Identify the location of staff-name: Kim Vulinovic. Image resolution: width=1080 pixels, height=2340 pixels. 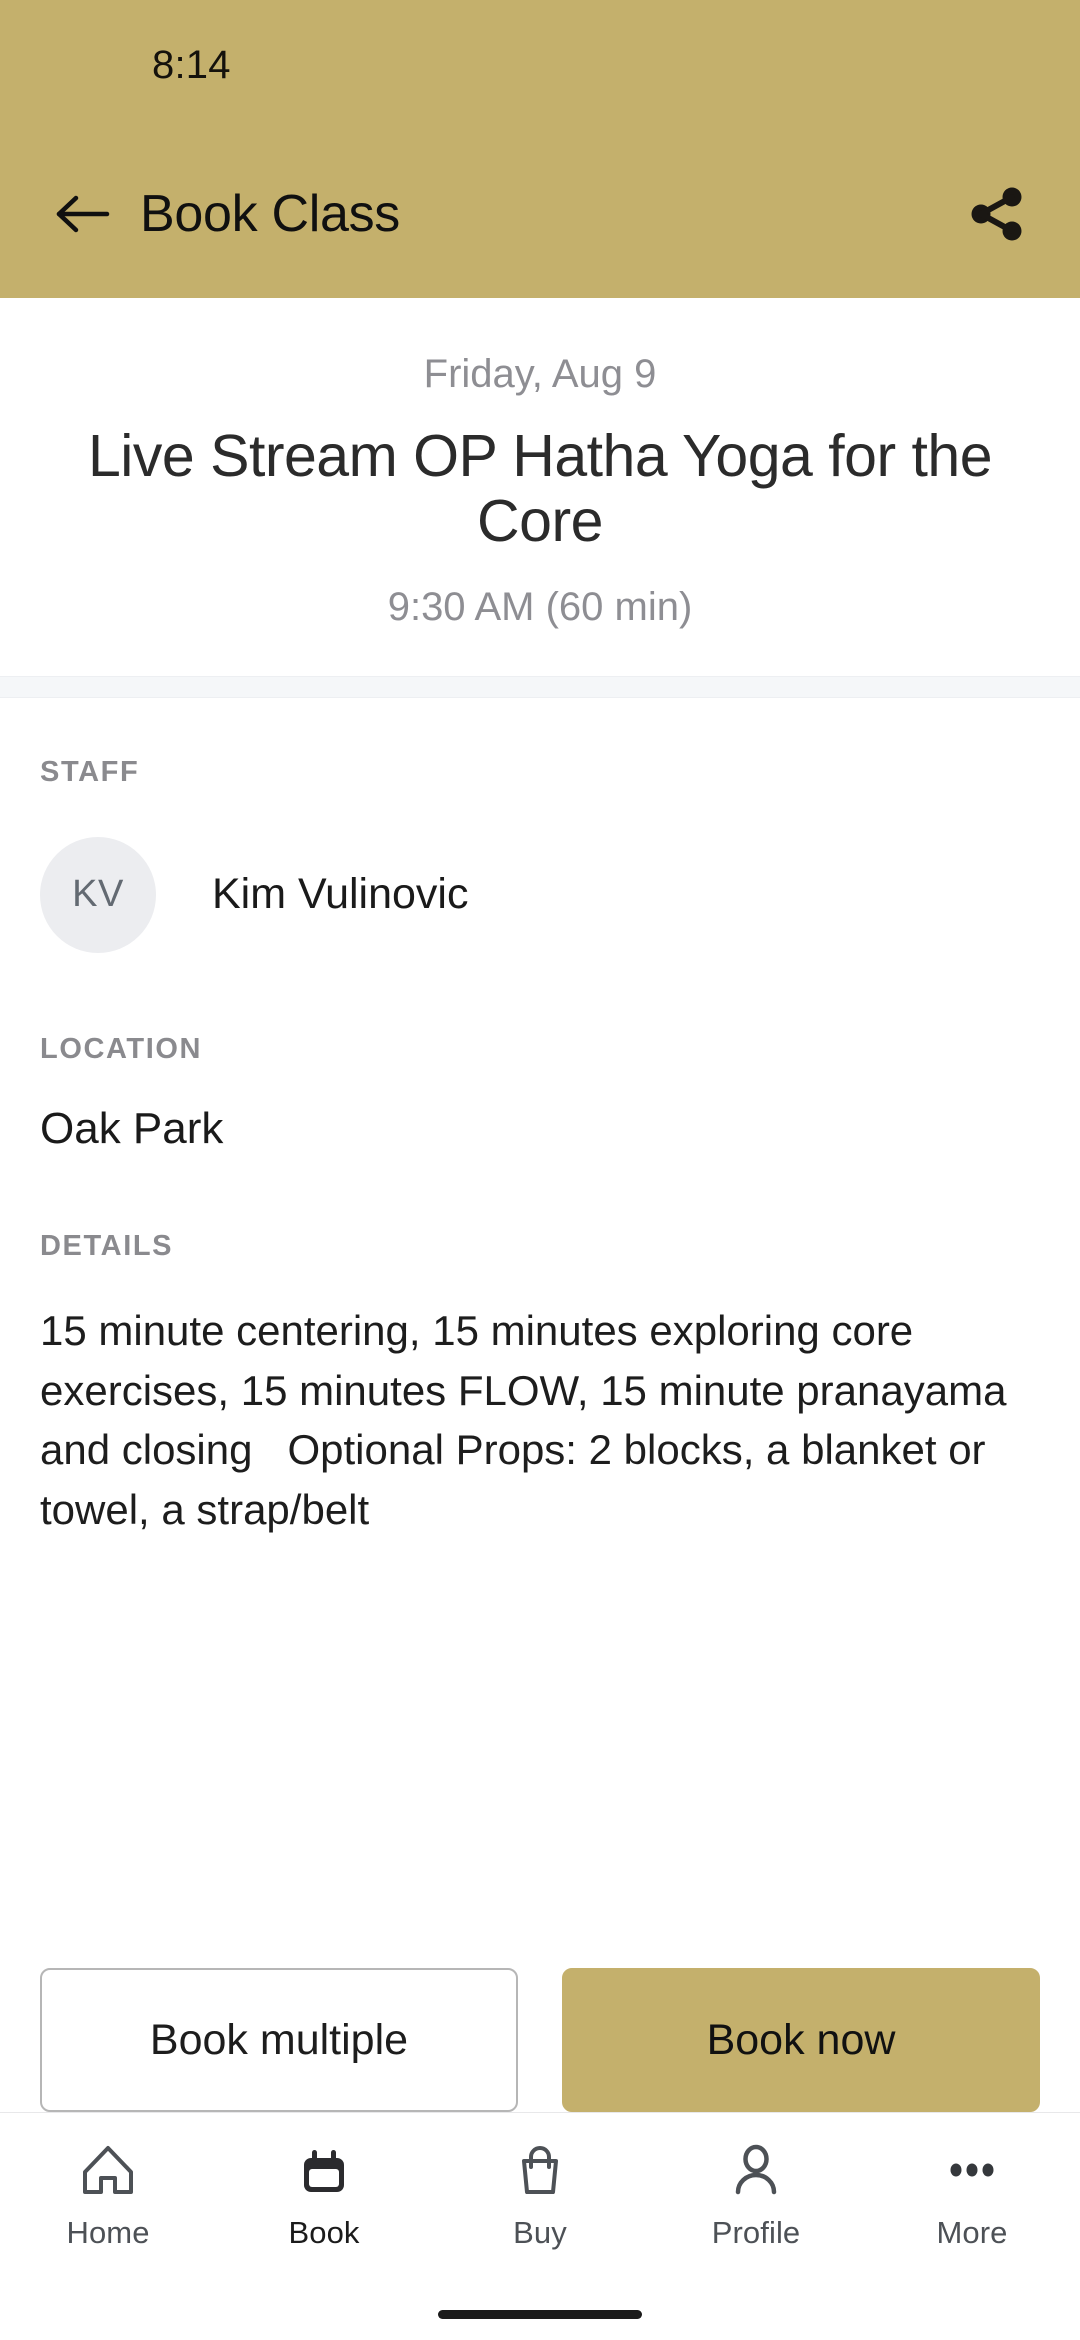
(340, 894).